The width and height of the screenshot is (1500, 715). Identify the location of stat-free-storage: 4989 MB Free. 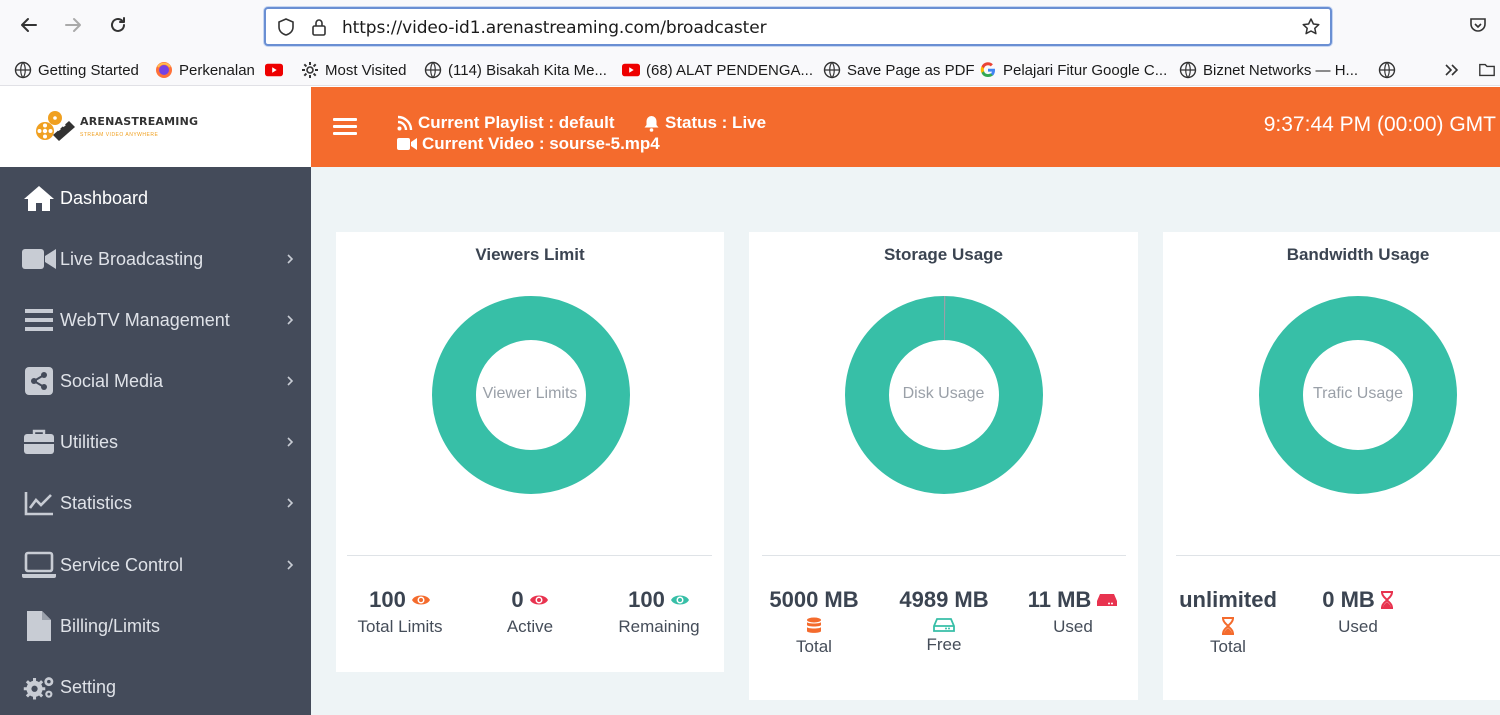
(944, 620).